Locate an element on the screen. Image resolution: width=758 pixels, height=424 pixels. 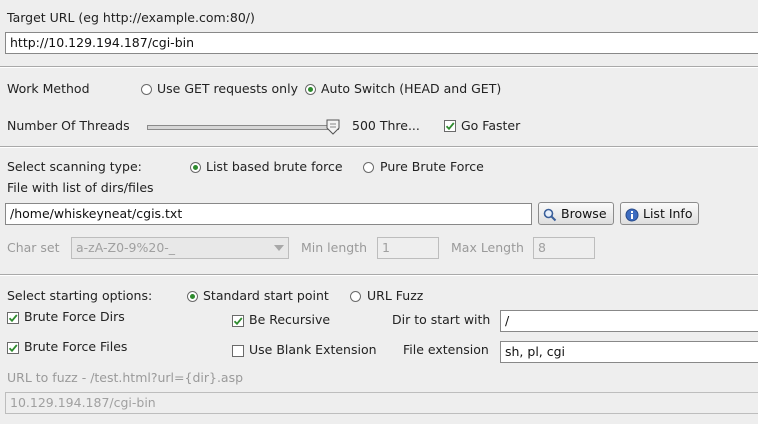
radio-pure-brute-label: Pure Brute Force is located at coordinates (432, 167).